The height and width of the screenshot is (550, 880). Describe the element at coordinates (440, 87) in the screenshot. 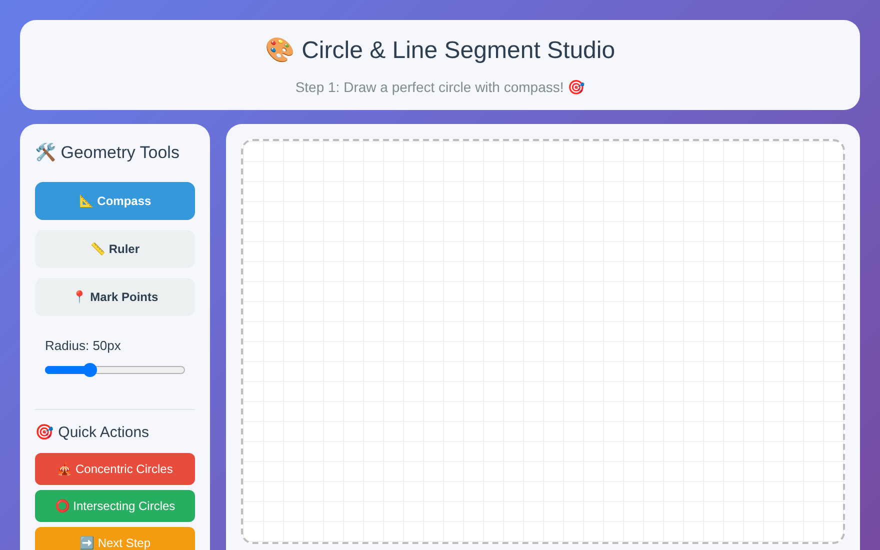

I see `step-instruction: Step 1: Draw a perfect circle with compass! 🎯` at that location.